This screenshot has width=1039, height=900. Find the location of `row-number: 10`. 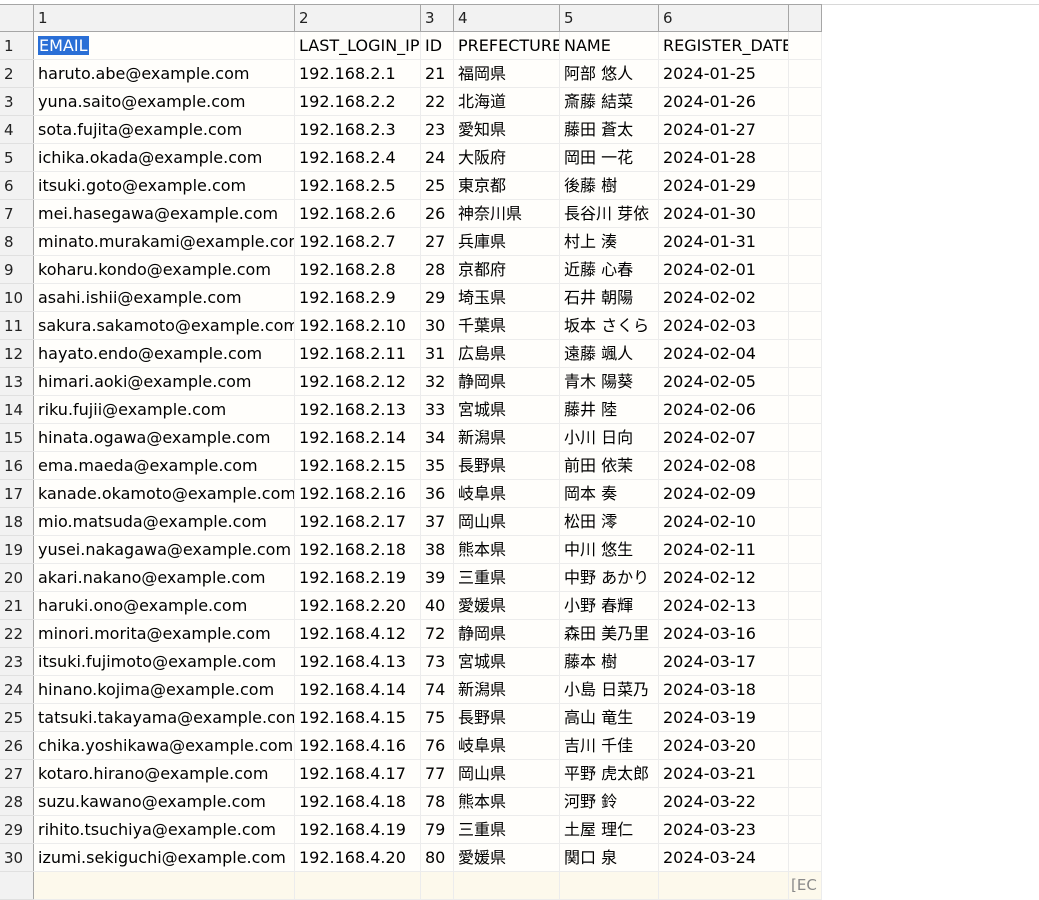

row-number: 10 is located at coordinates (17, 298).